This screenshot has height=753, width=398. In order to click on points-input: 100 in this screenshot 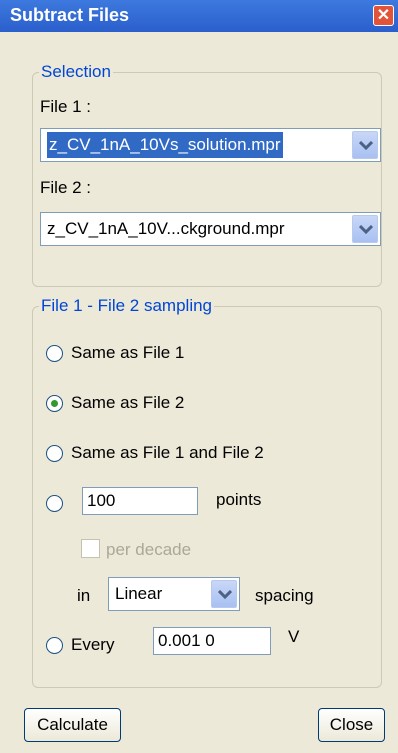, I will do `click(140, 501)`.